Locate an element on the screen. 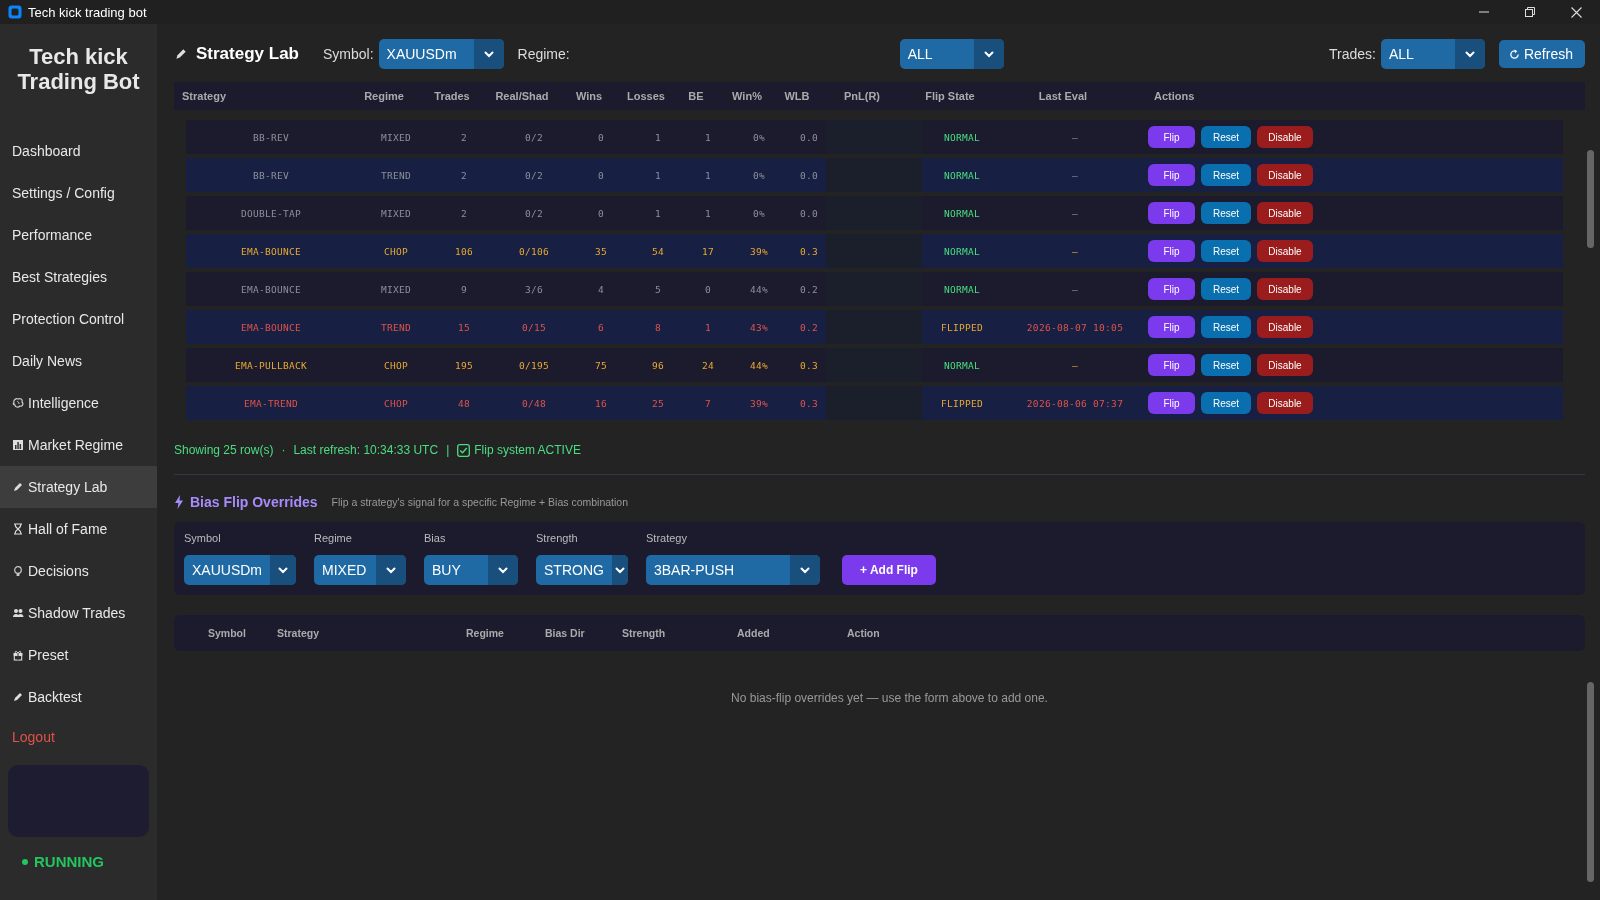 The image size is (1600, 900). restore-icon is located at coordinates (1530, 11).